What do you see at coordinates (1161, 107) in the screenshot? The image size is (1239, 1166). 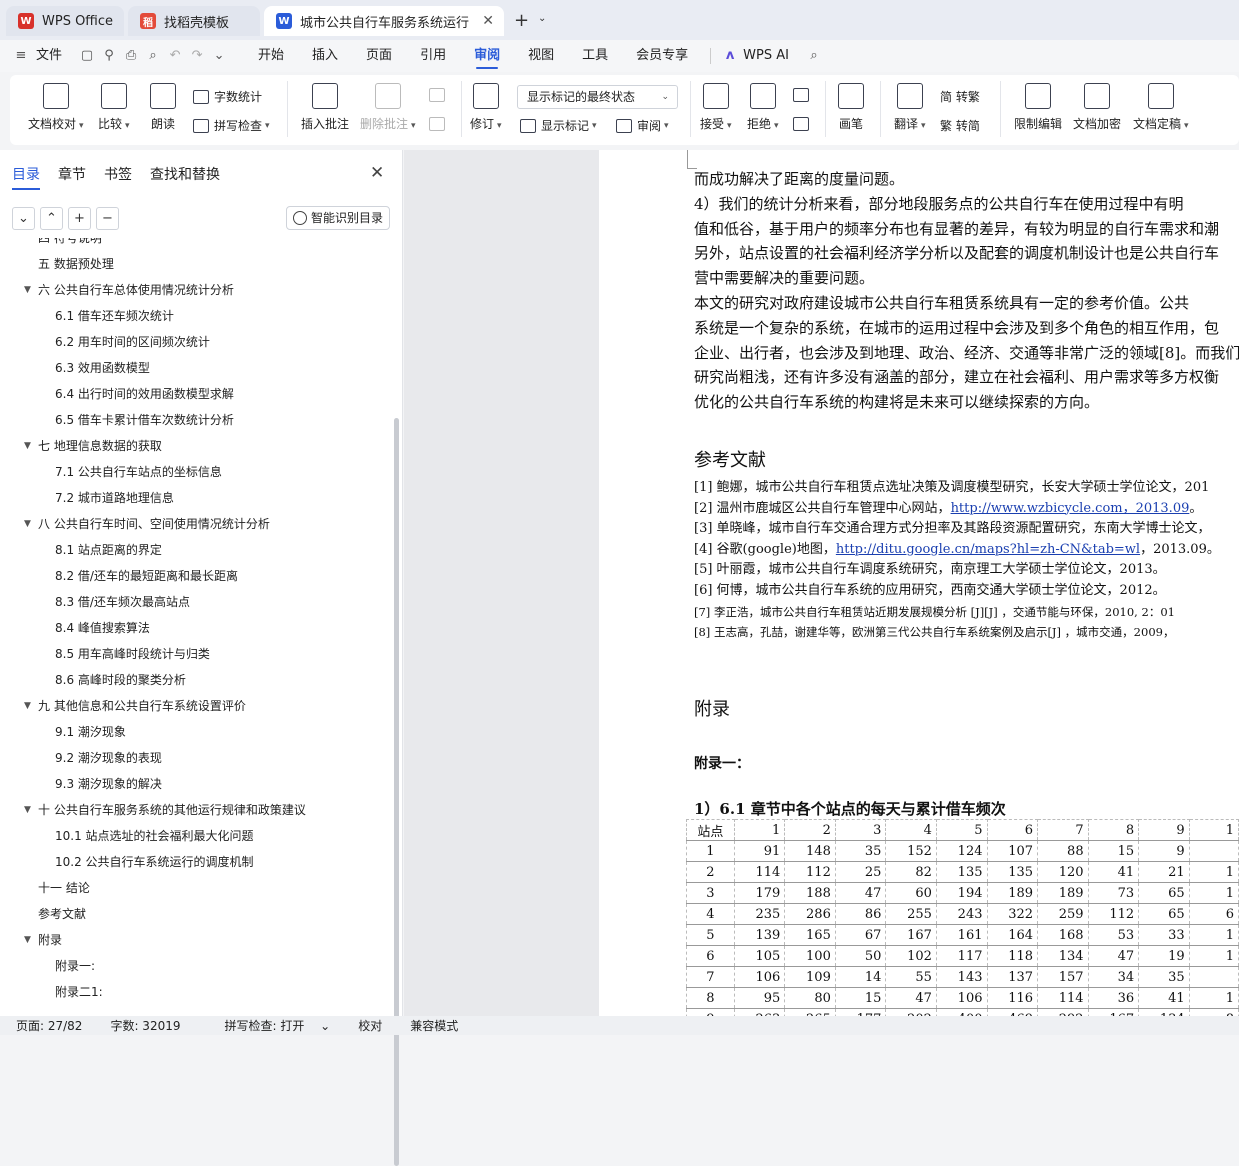 I see `doc-finalize-button: 文档定稿 ▾` at bounding box center [1161, 107].